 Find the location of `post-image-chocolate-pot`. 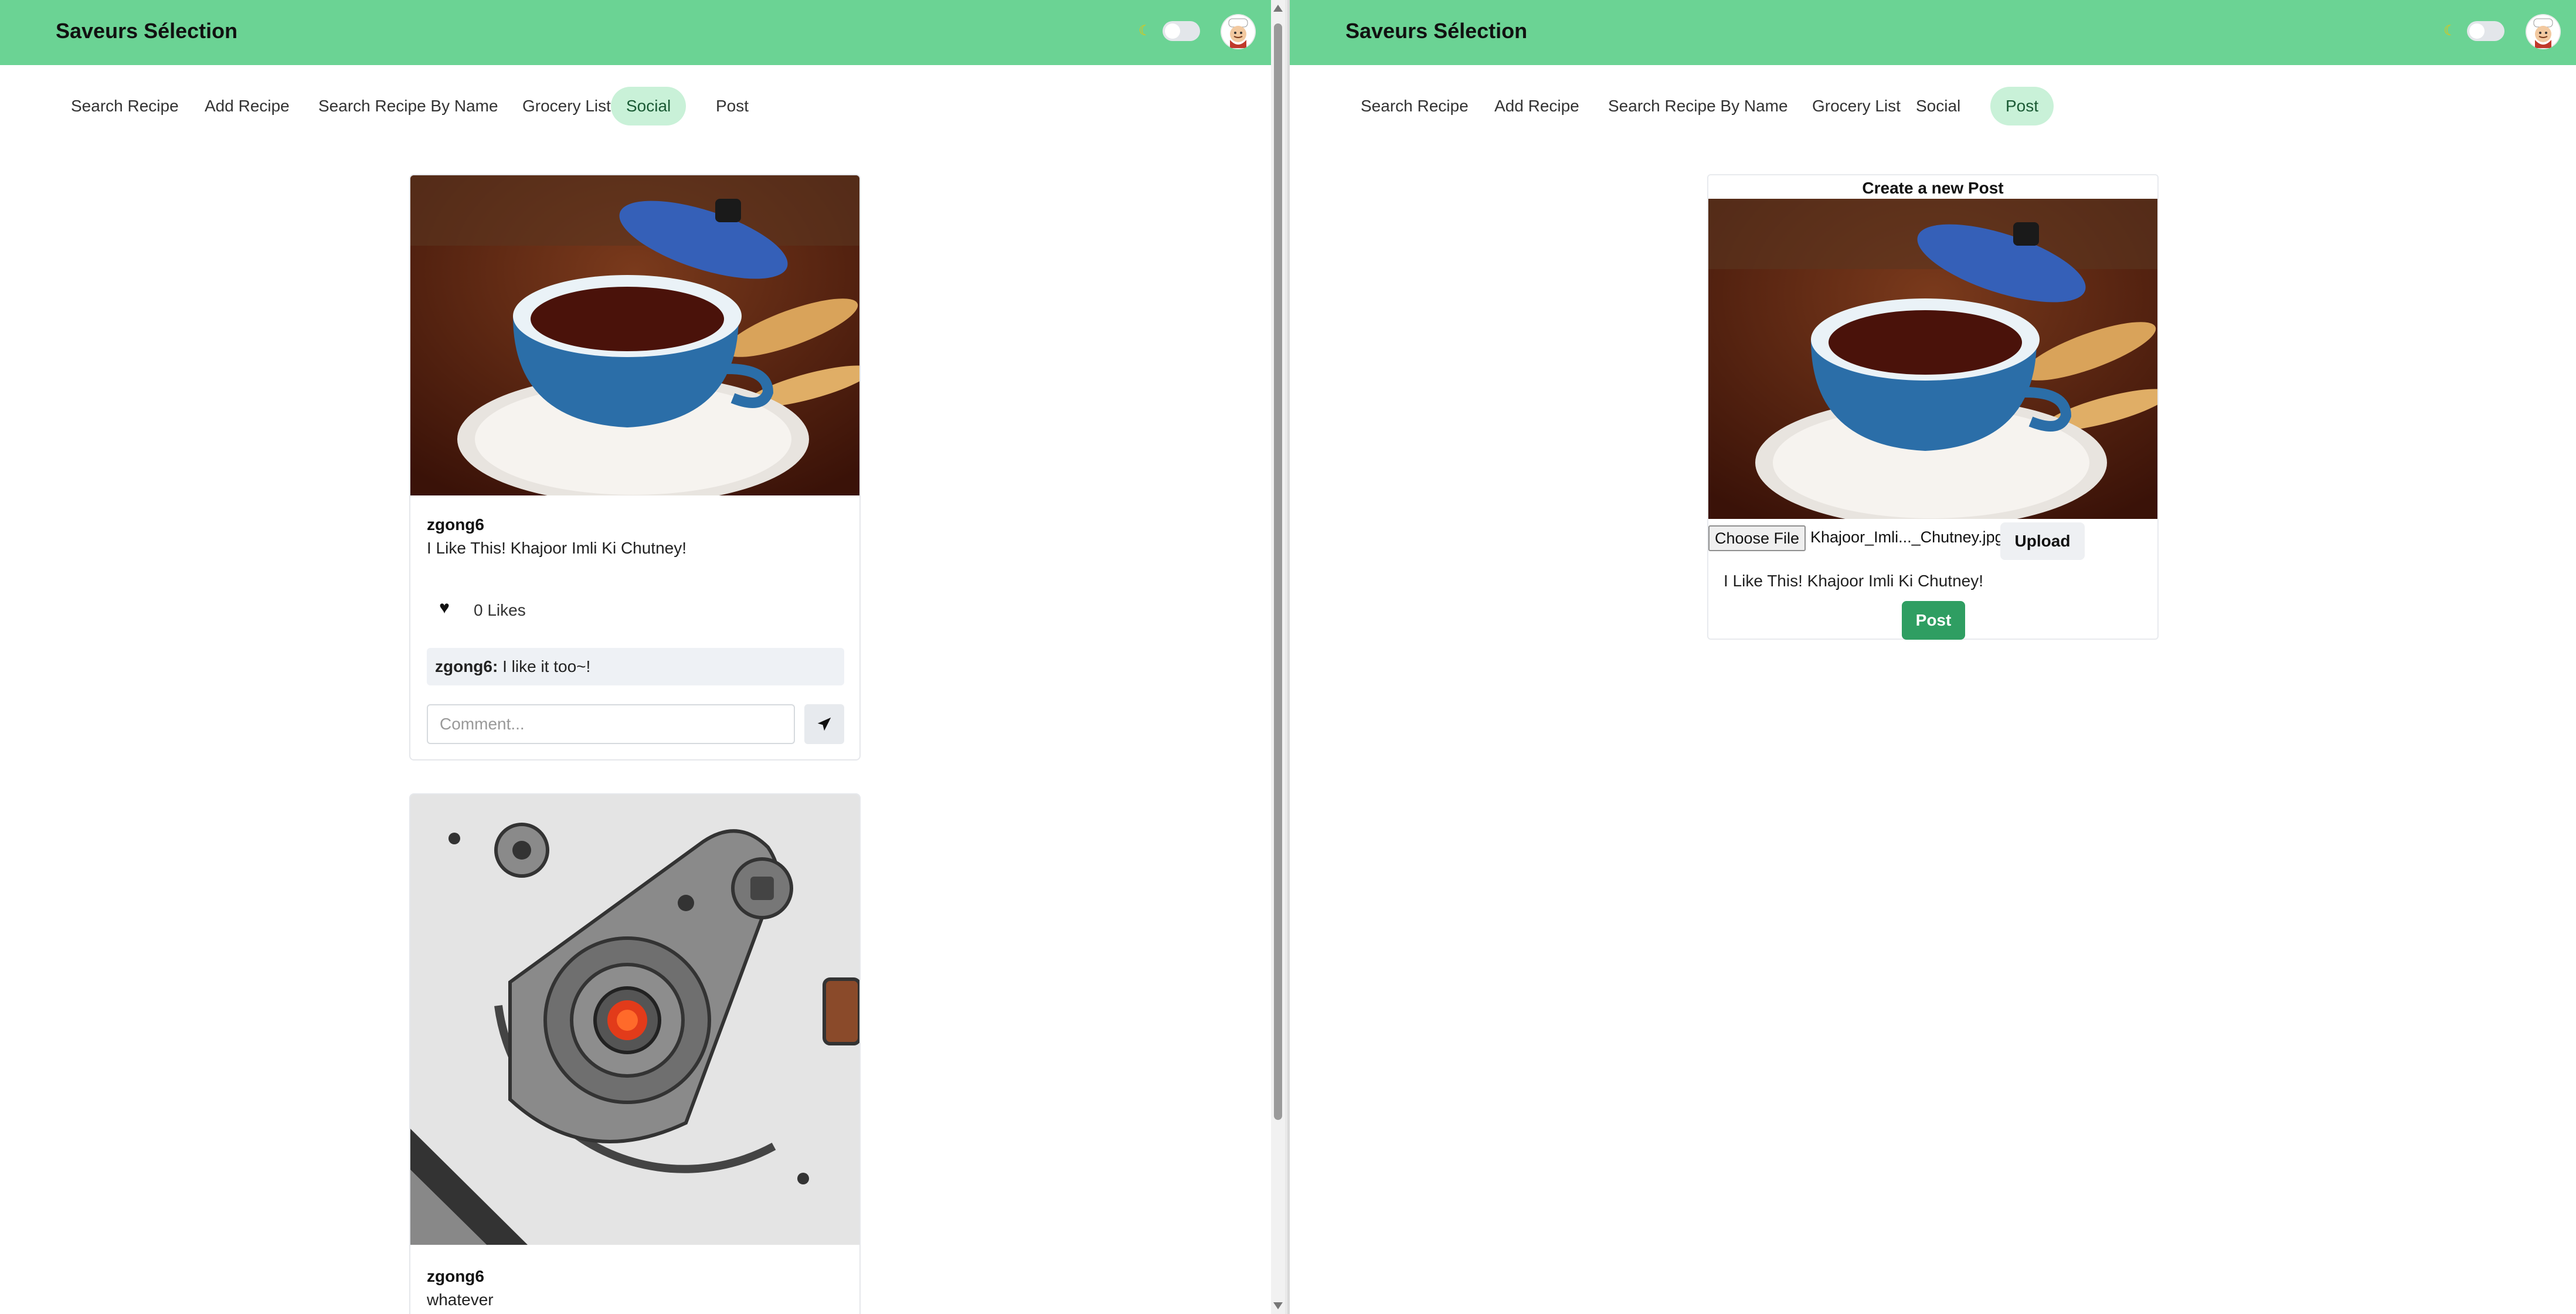

post-image-chocolate-pot is located at coordinates (634, 335).